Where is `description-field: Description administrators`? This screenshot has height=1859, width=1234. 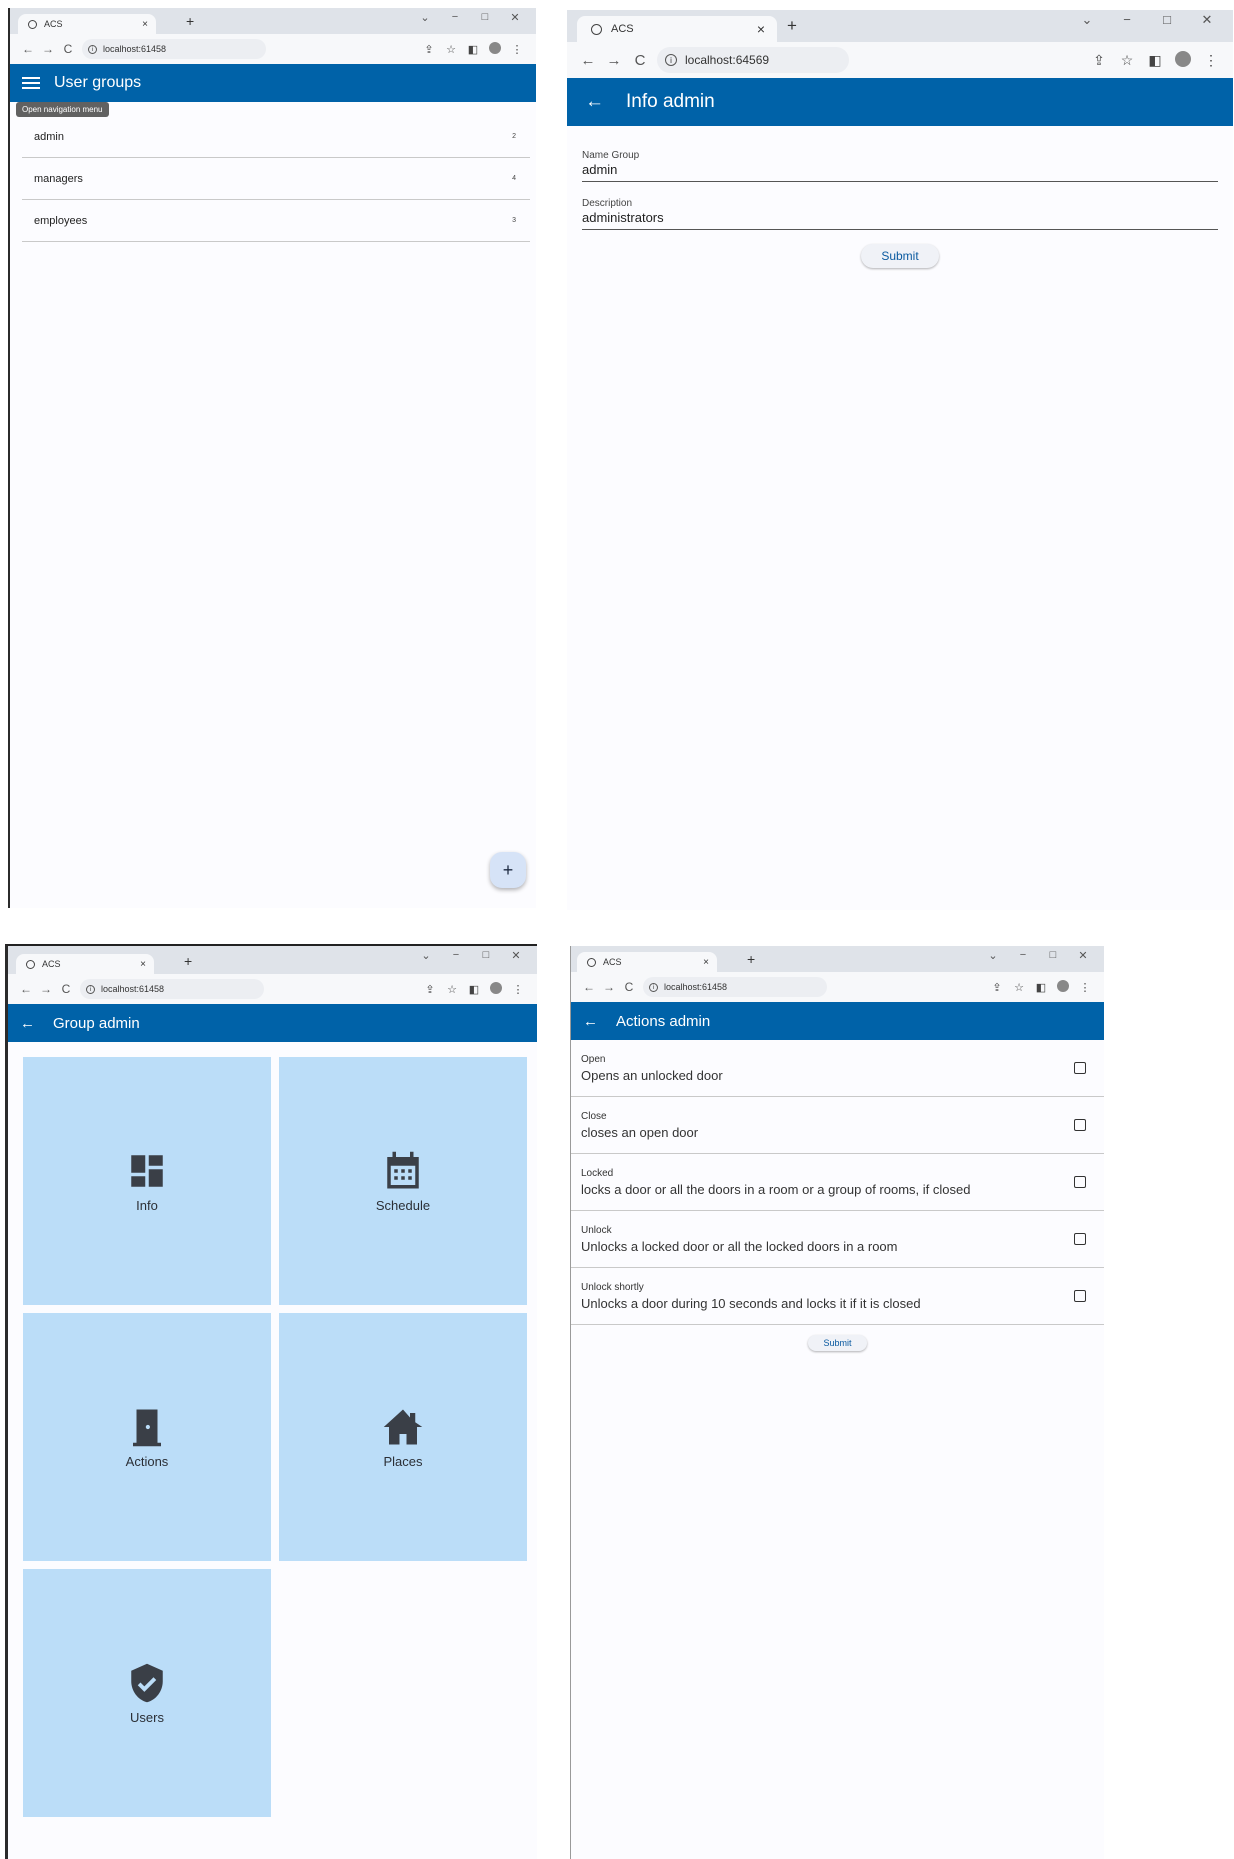
description-field: Description administrators is located at coordinates (900, 214).